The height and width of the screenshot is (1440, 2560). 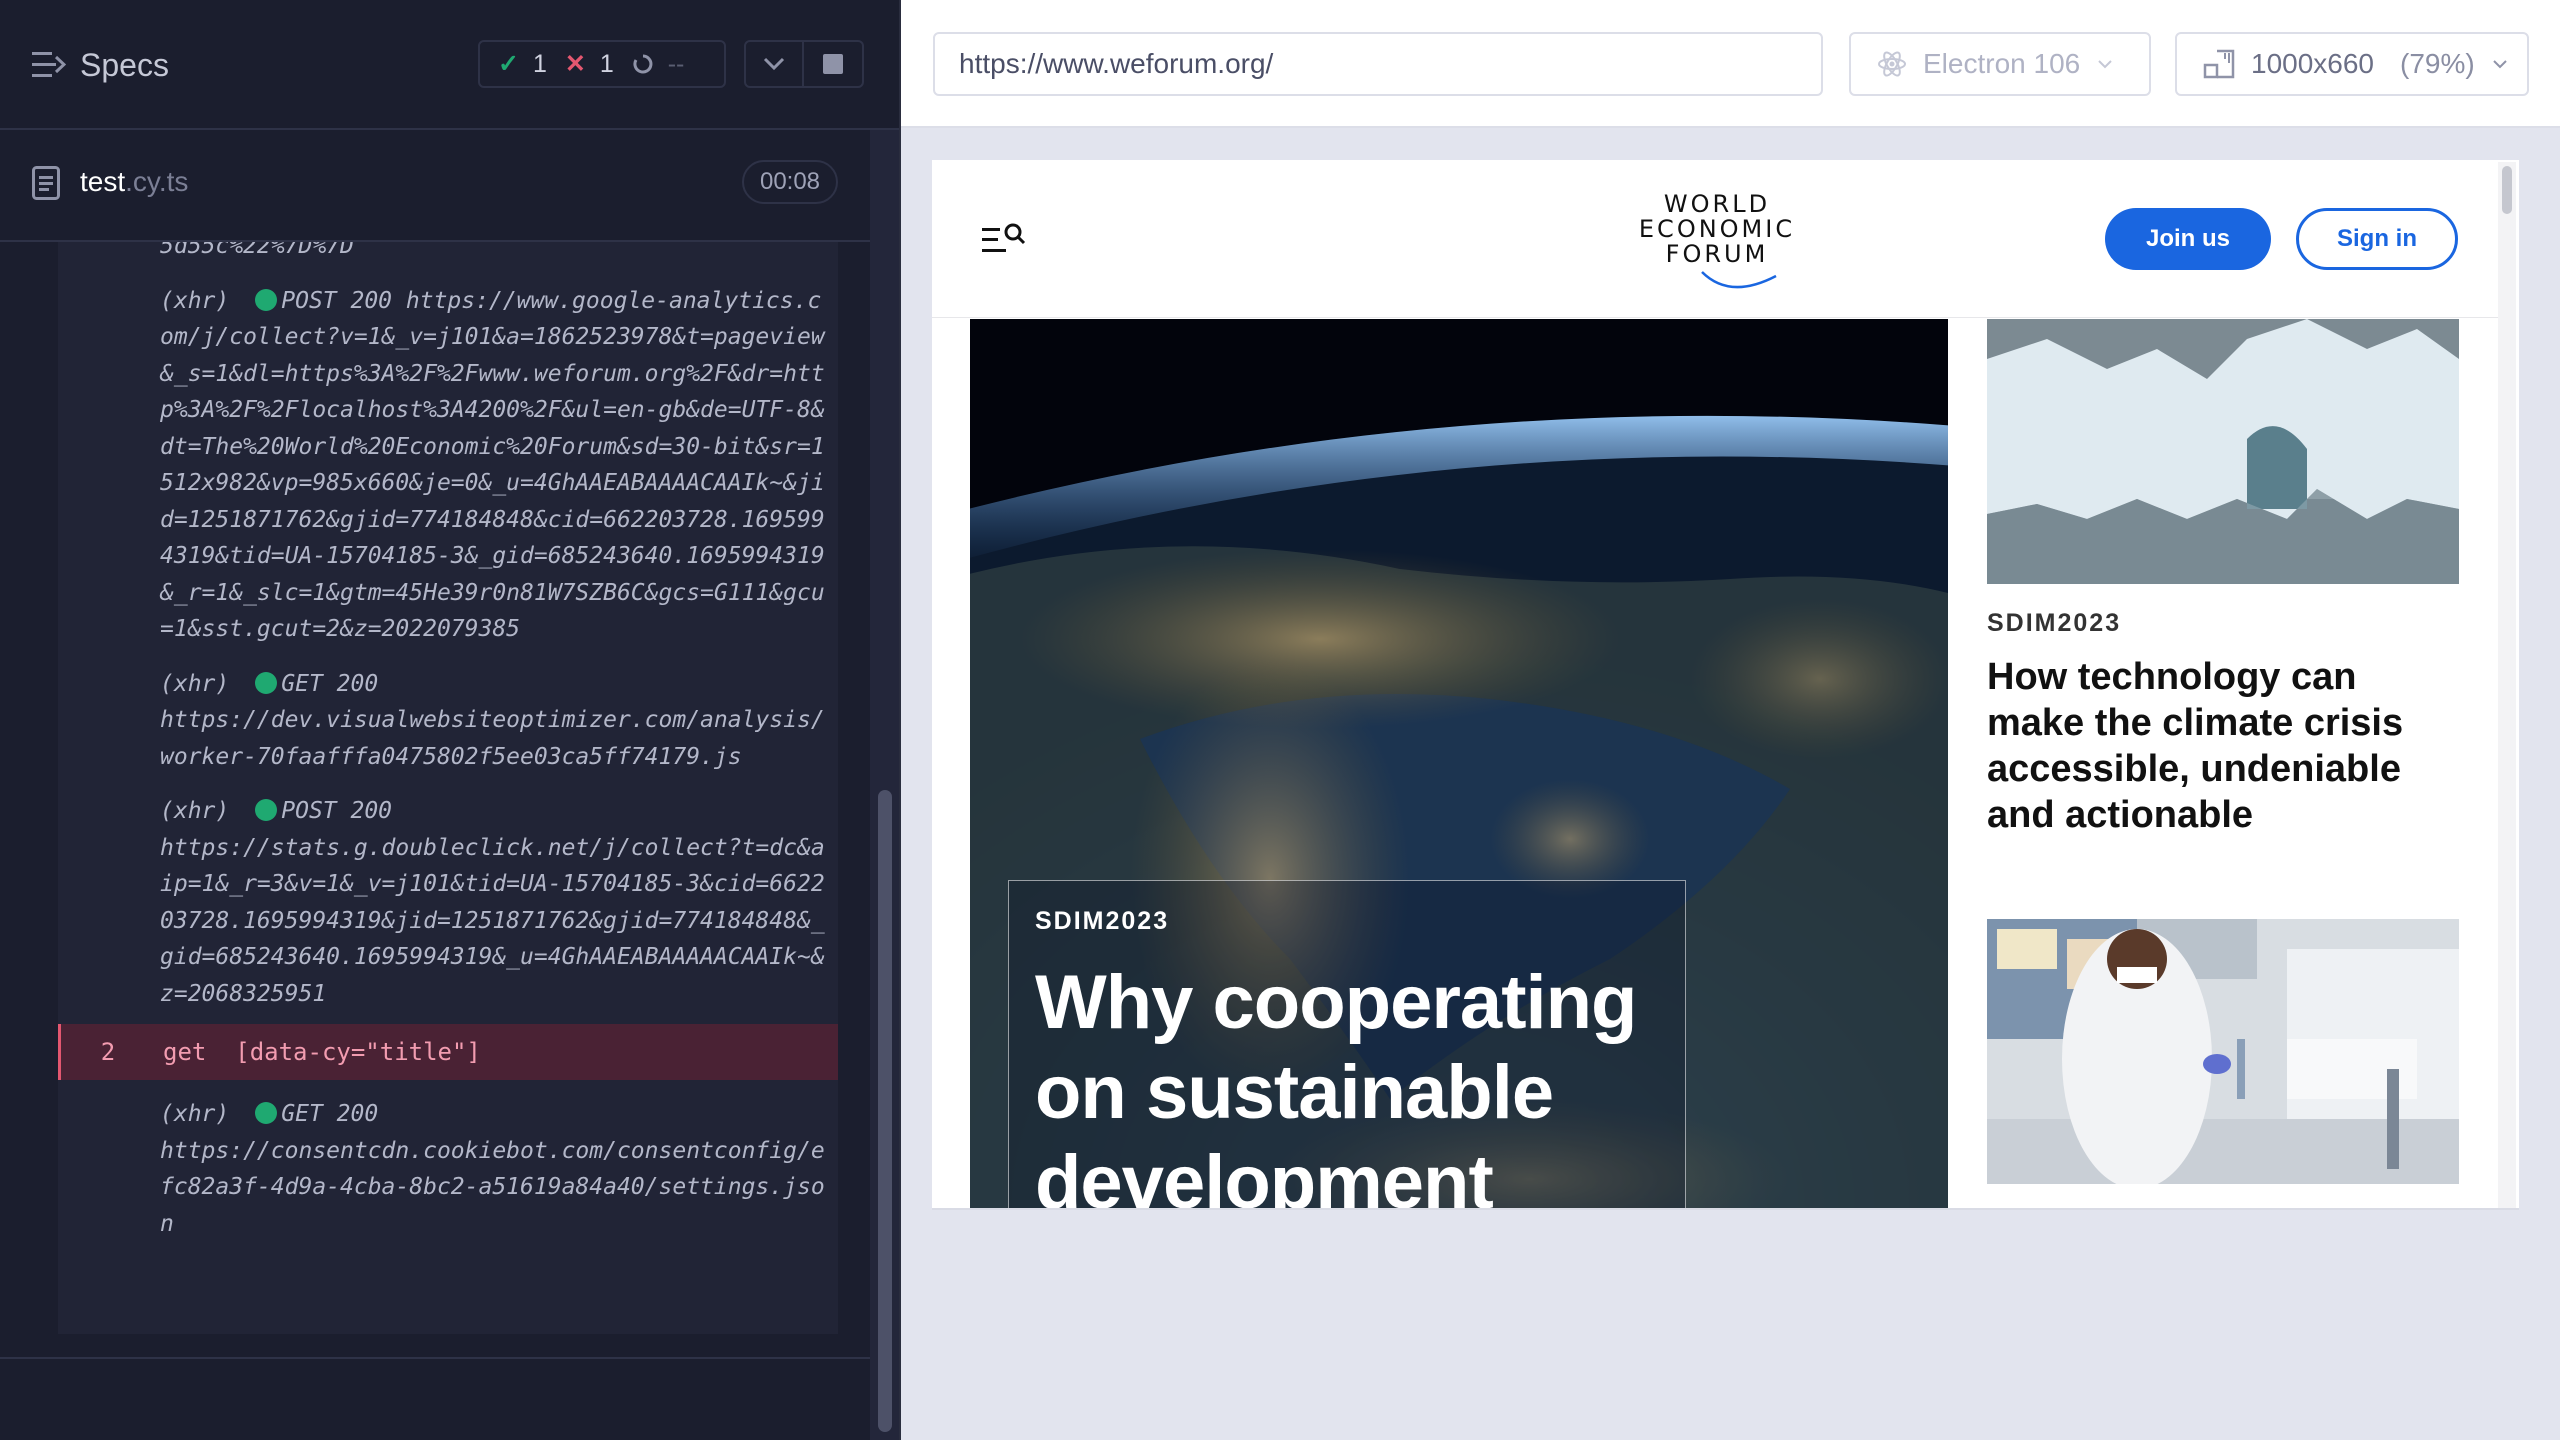 I want to click on logo-line: FORUM, so click(x=1717, y=254).